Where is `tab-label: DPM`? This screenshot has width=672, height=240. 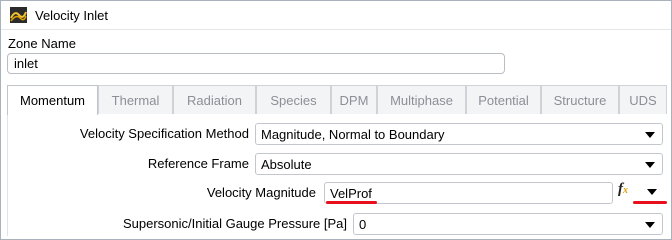 tab-label: DPM is located at coordinates (354, 100).